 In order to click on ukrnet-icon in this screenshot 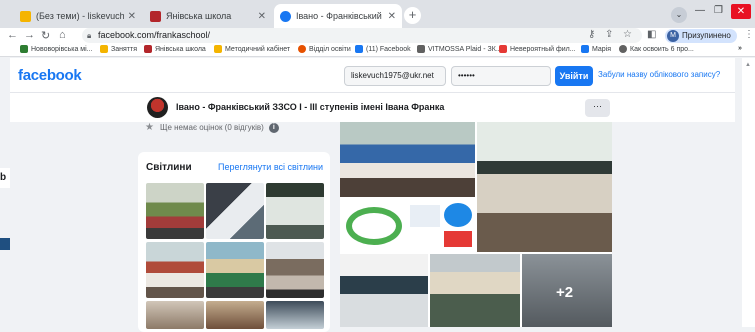, I will do `click(25, 16)`.